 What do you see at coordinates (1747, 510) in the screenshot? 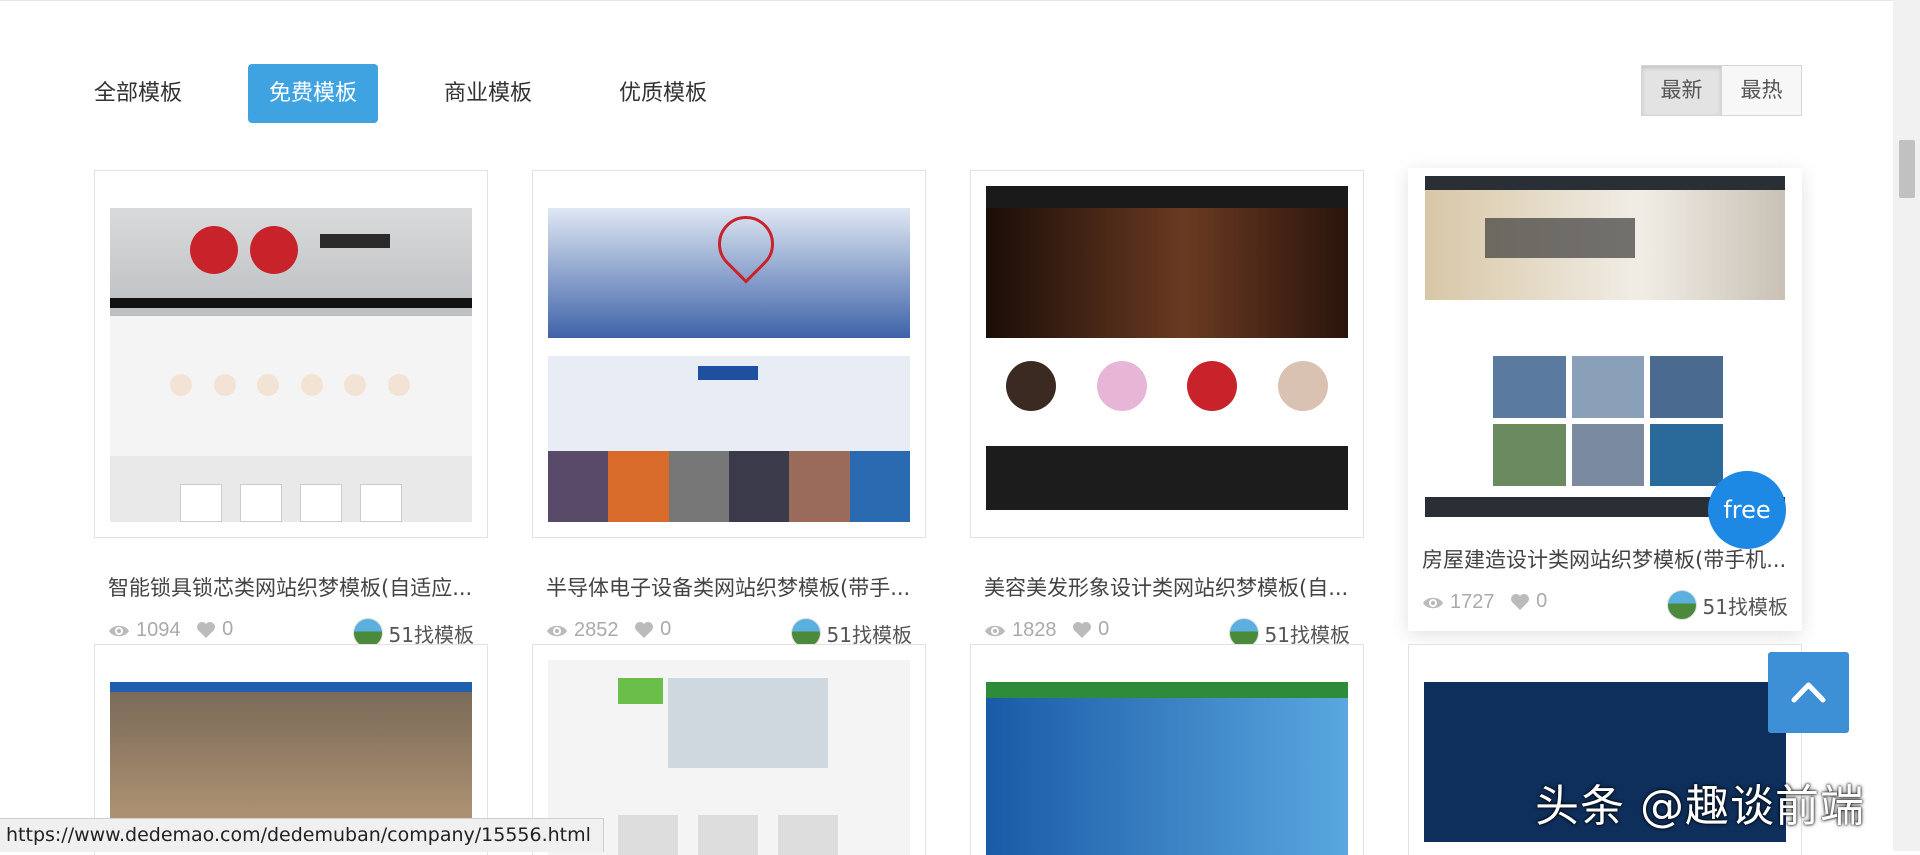
I see `free-badge: free` at bounding box center [1747, 510].